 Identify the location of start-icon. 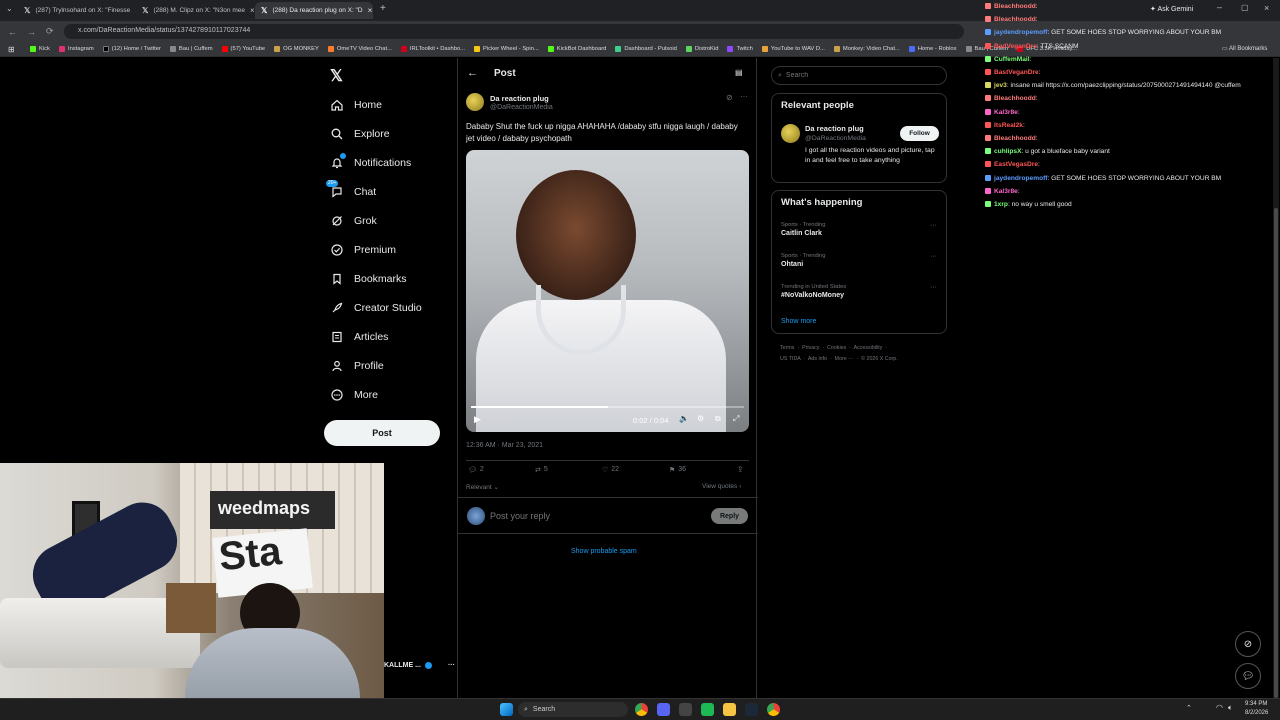
(506, 709).